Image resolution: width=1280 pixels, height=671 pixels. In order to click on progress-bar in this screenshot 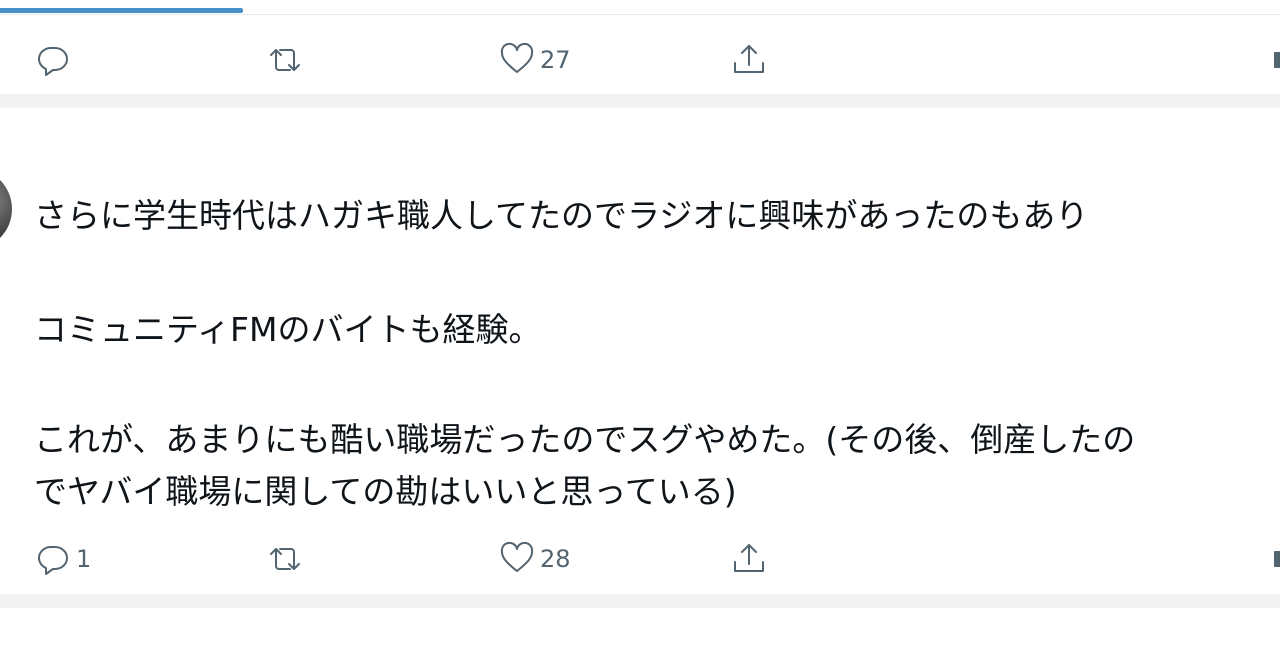, I will do `click(121, 10)`.